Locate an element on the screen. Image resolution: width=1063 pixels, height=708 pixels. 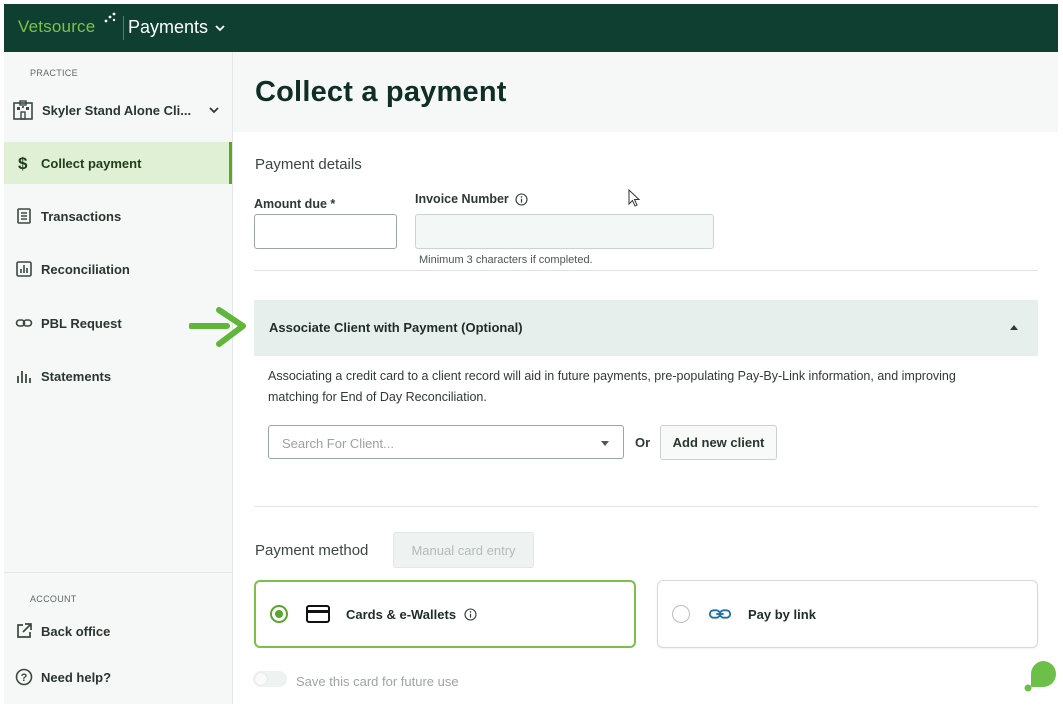
page-header: Collect a payment is located at coordinates (645, 92).